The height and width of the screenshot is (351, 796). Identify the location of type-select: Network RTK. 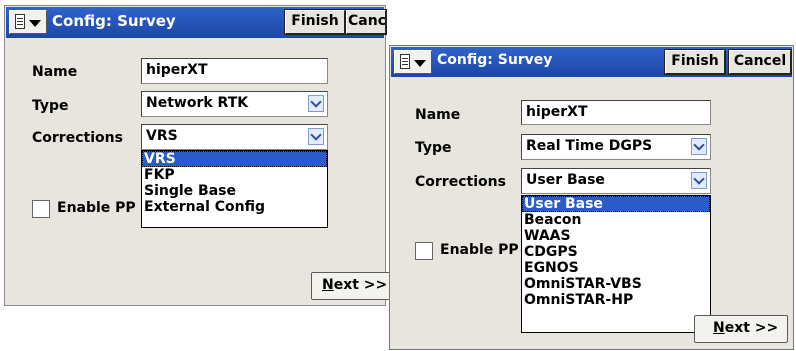
(234, 104).